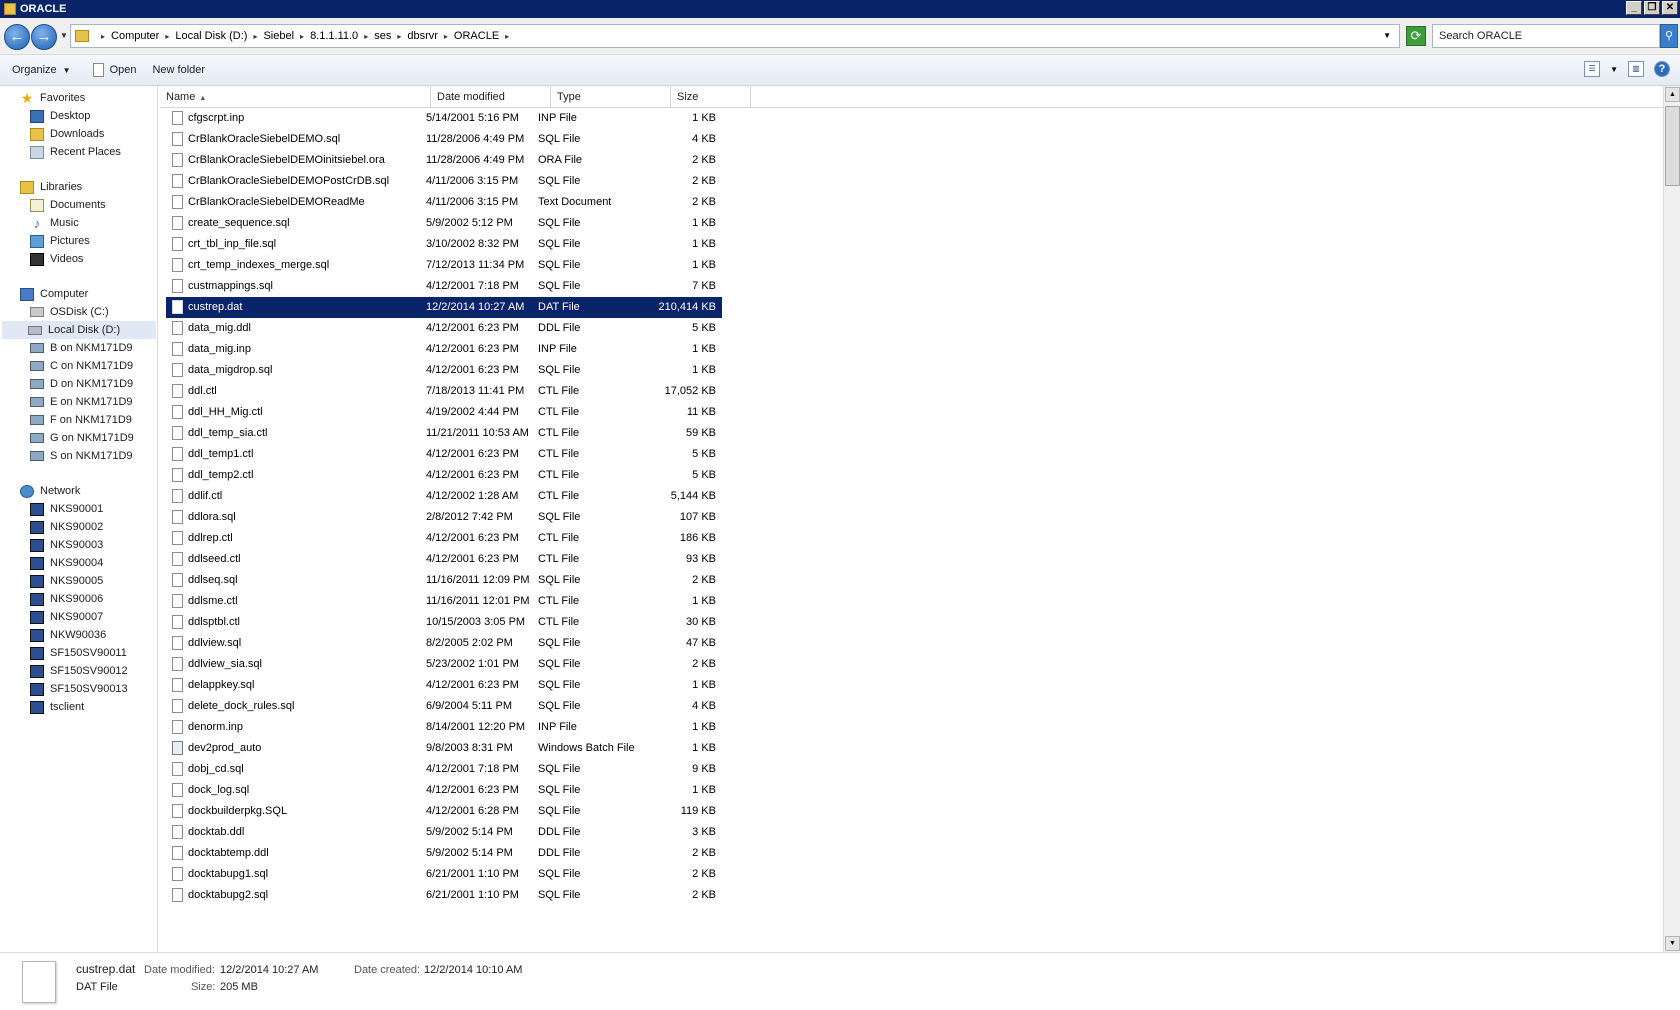 This screenshot has width=1680, height=1010. Describe the element at coordinates (66, 617) in the screenshot. I see `nav-network-computer: NKS90007` at that location.